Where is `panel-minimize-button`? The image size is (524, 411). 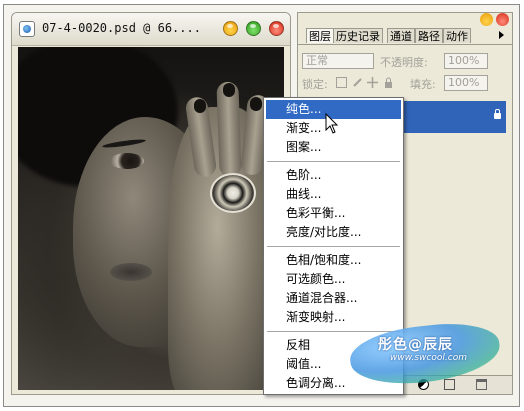
panel-minimize-button is located at coordinates (486, 19).